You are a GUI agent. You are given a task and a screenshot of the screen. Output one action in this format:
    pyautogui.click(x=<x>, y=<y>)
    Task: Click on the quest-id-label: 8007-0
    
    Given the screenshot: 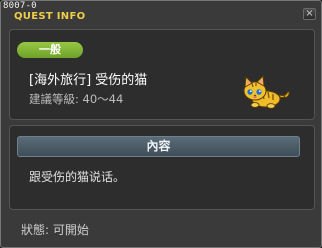 What is the action you would take?
    pyautogui.click(x=20, y=6)
    